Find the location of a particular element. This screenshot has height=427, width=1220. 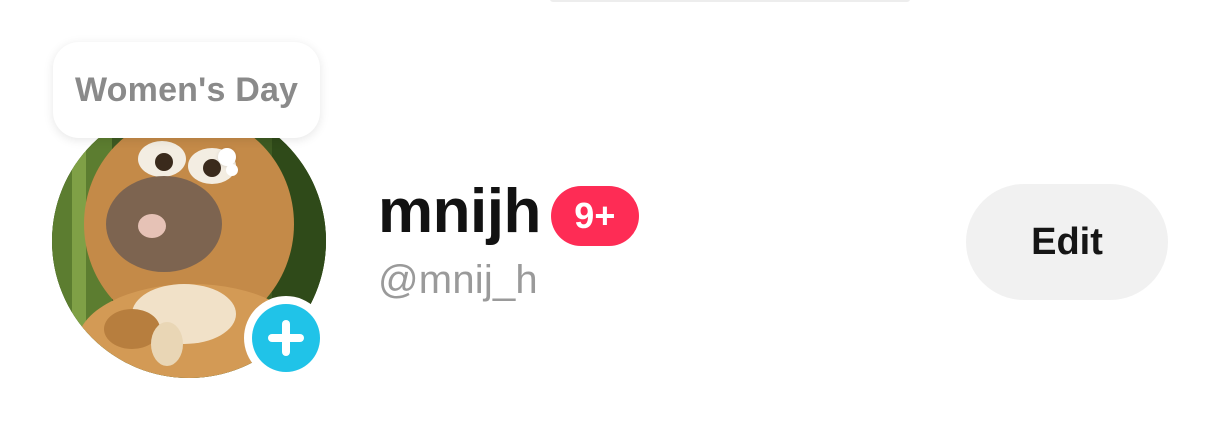

status-bubble: Women's Day is located at coordinates (187, 90).